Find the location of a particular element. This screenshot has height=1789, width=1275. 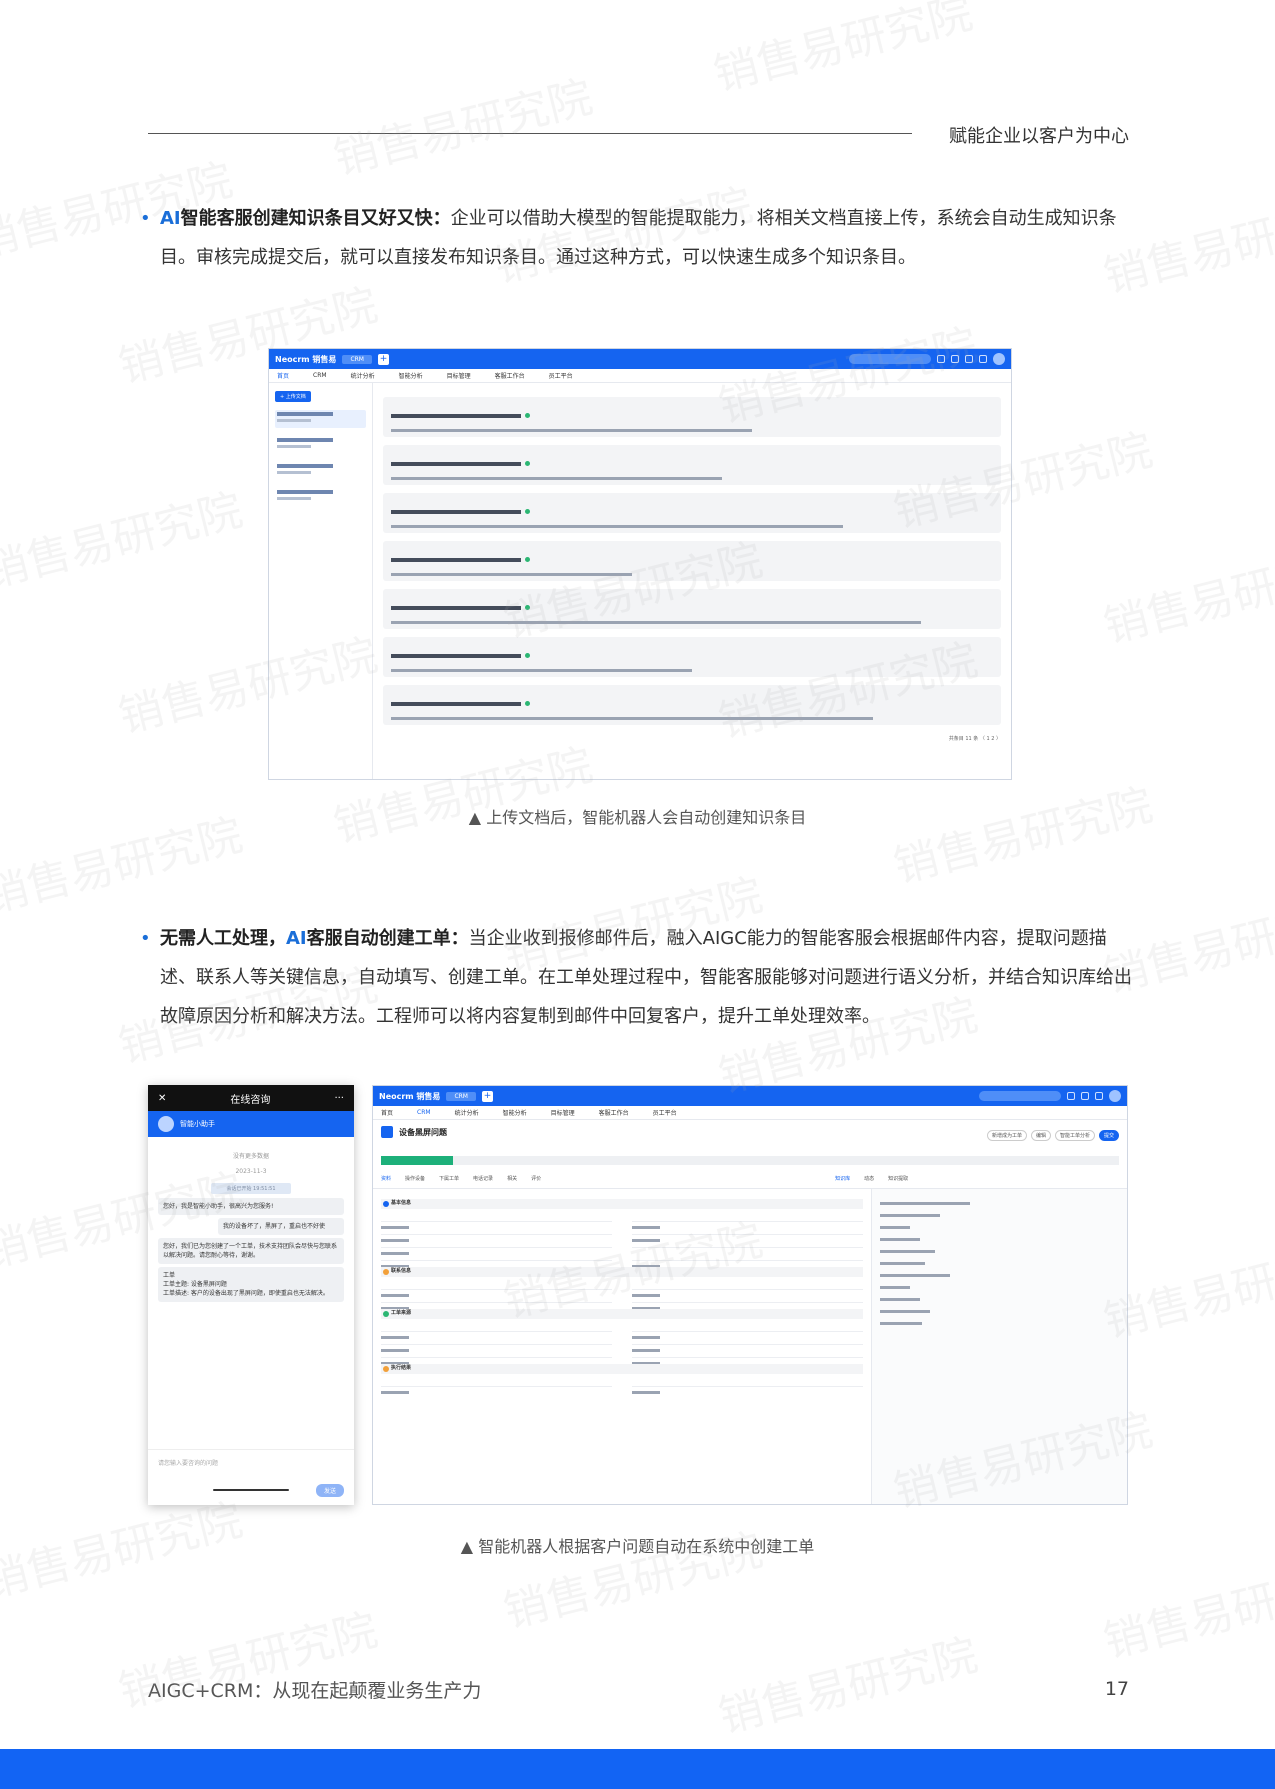

knowledge-panel is located at coordinates (999, 1346).